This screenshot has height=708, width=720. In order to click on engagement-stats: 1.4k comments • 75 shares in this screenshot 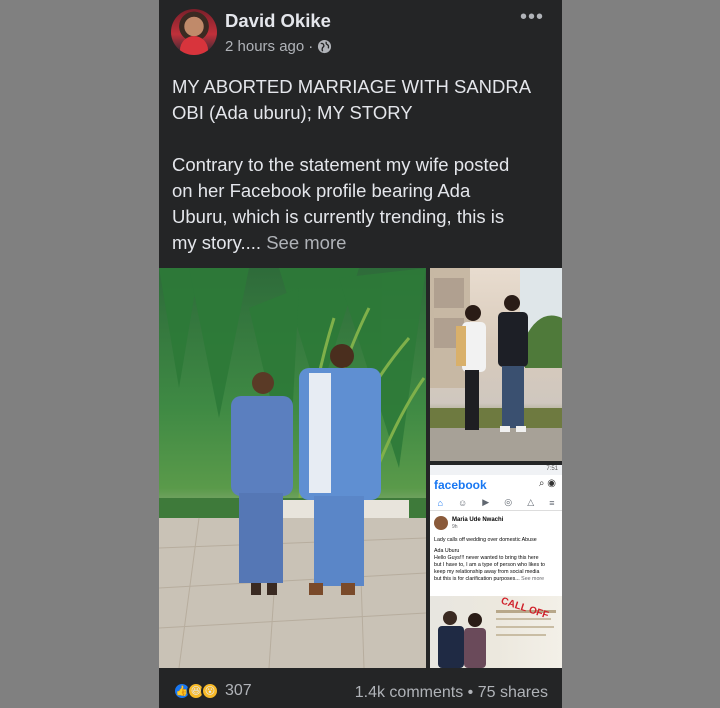, I will do `click(451, 692)`.